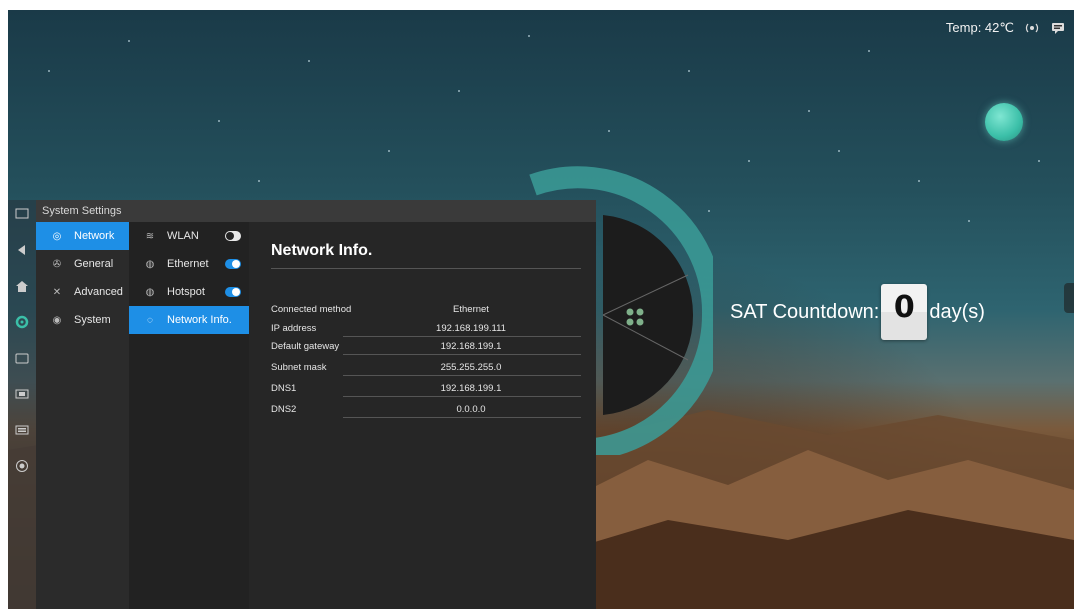 The image size is (1074, 609). What do you see at coordinates (57, 236) in the screenshot?
I see `network-icon: ◎` at bounding box center [57, 236].